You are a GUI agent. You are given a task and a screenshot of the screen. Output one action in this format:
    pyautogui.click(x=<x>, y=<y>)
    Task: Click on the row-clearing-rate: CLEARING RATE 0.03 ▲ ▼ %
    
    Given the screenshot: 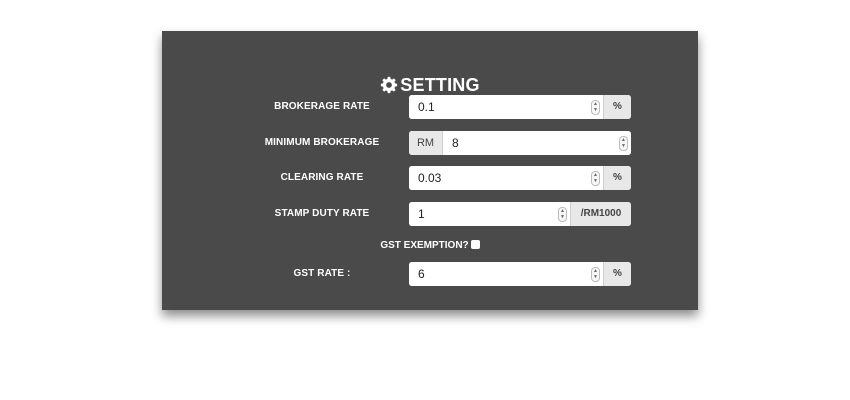 What is the action you would take?
    pyautogui.click(x=430, y=178)
    